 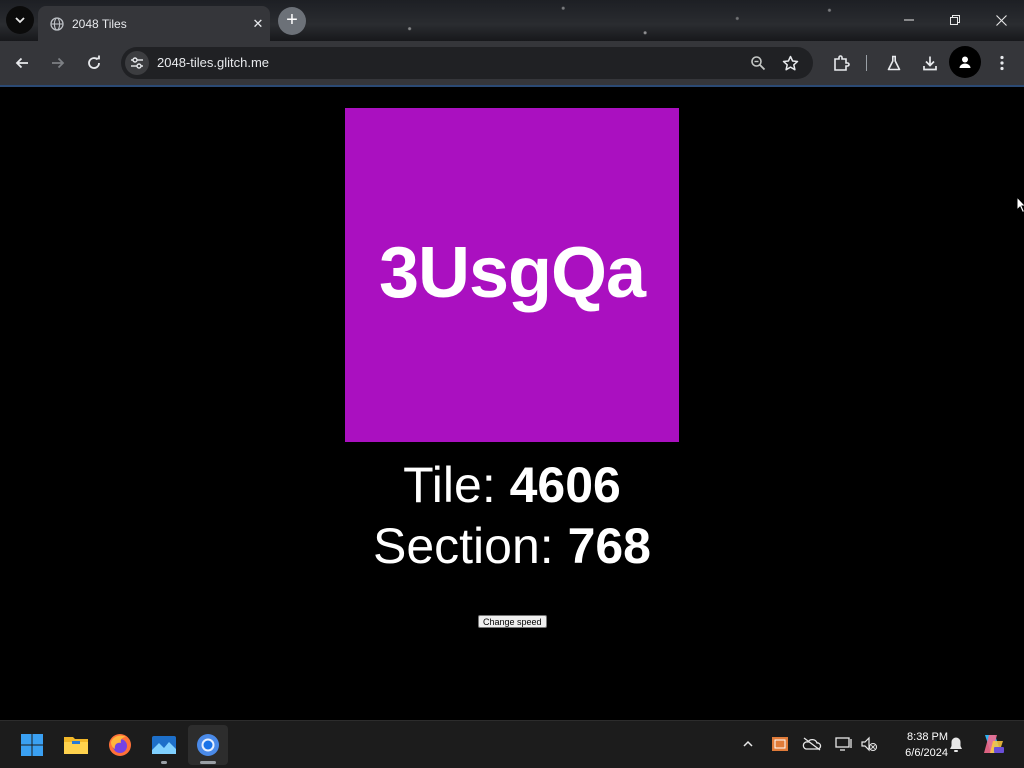 I want to click on section-number-value: 768, so click(x=609, y=546).